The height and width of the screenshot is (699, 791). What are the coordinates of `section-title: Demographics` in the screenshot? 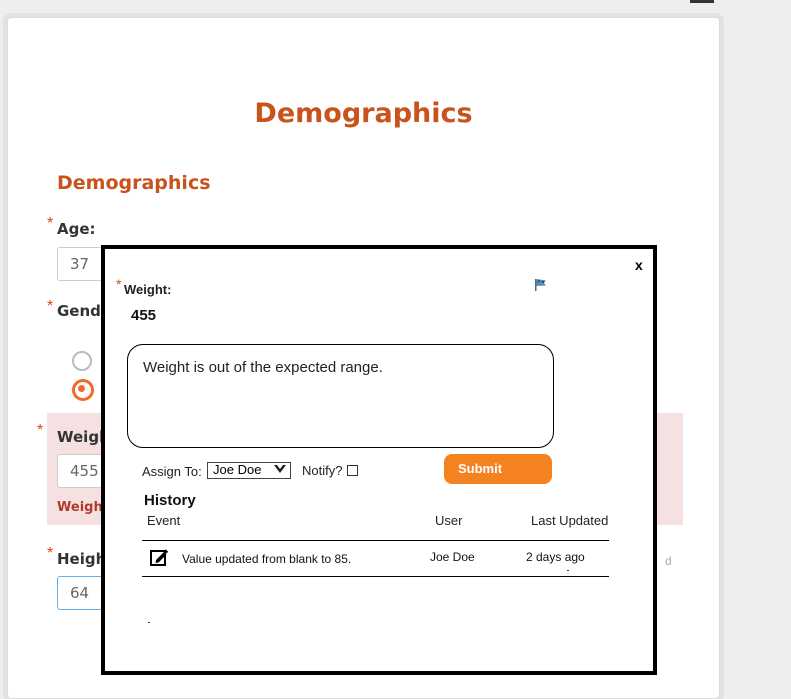 It's located at (134, 183).